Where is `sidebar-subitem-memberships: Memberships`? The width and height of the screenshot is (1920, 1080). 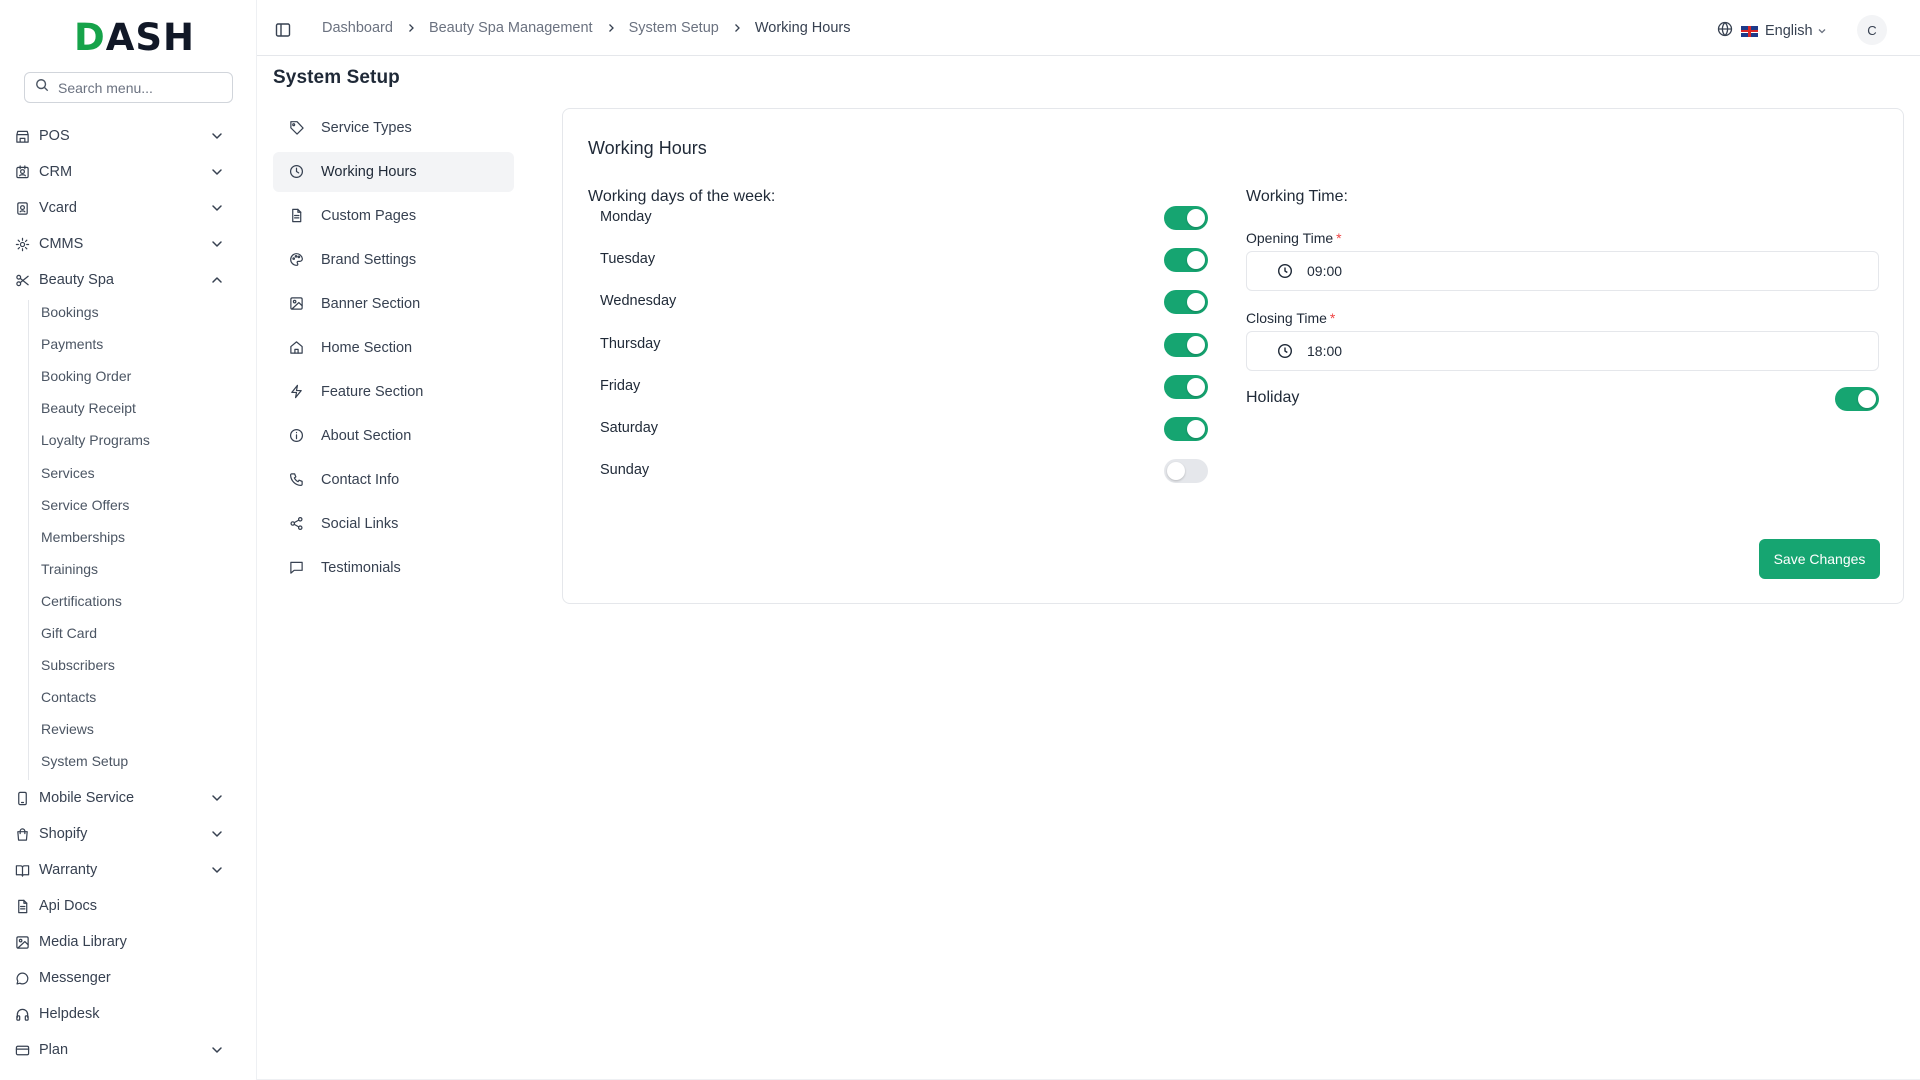
sidebar-subitem-memberships: Memberships is located at coordinates (83, 537).